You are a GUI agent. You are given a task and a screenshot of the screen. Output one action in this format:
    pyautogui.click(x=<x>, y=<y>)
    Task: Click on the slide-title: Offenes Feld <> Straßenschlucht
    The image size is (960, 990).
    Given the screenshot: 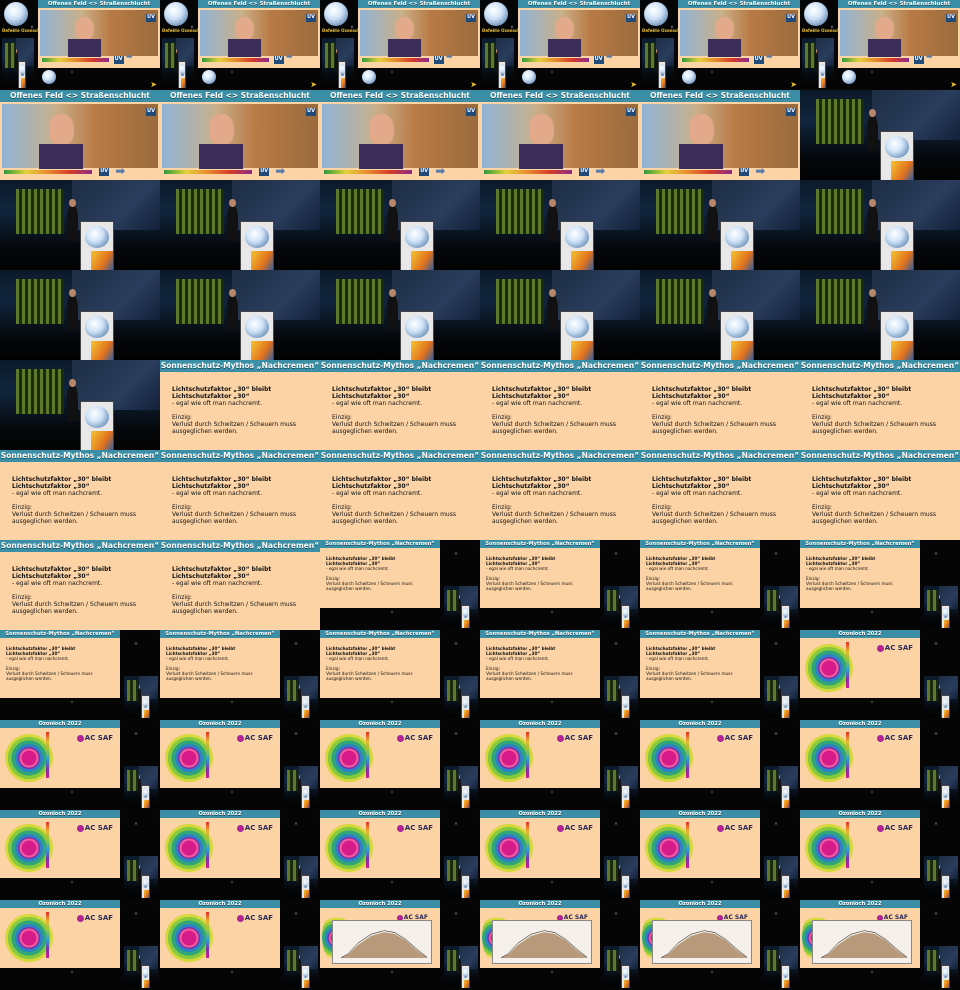 What is the action you would take?
    pyautogui.click(x=579, y=4)
    